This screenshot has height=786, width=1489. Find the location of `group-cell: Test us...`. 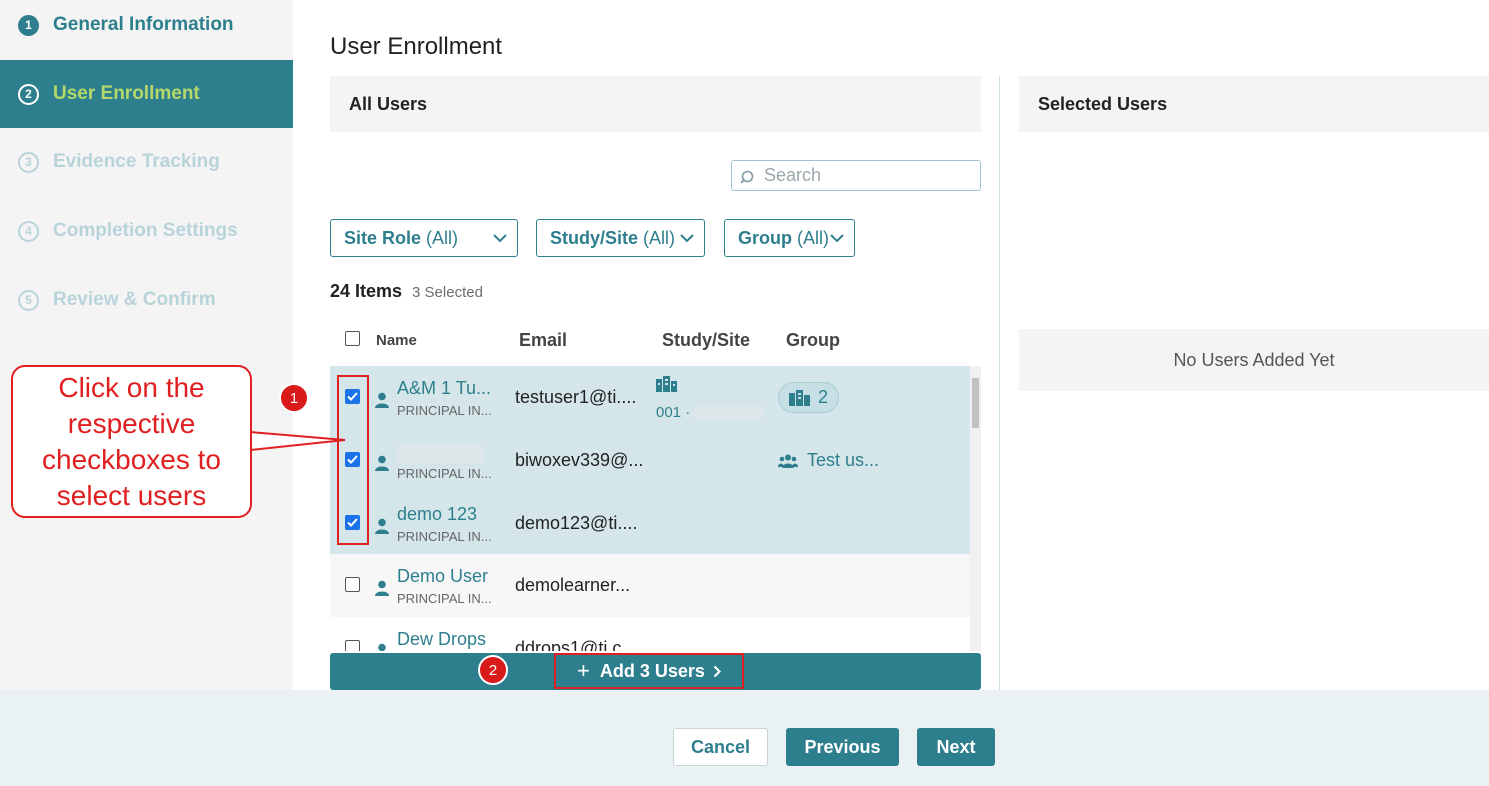

group-cell: Test us... is located at coordinates (828, 460).